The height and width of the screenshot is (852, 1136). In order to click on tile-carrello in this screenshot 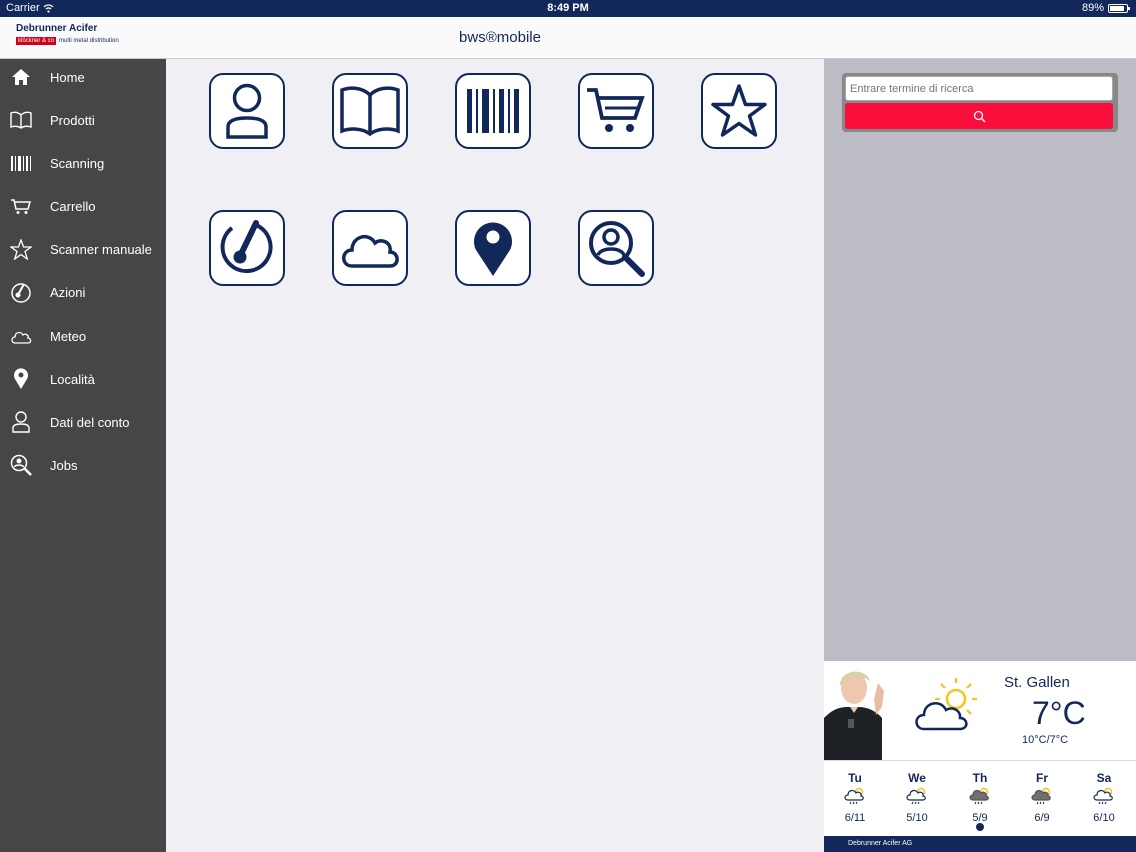, I will do `click(616, 111)`.